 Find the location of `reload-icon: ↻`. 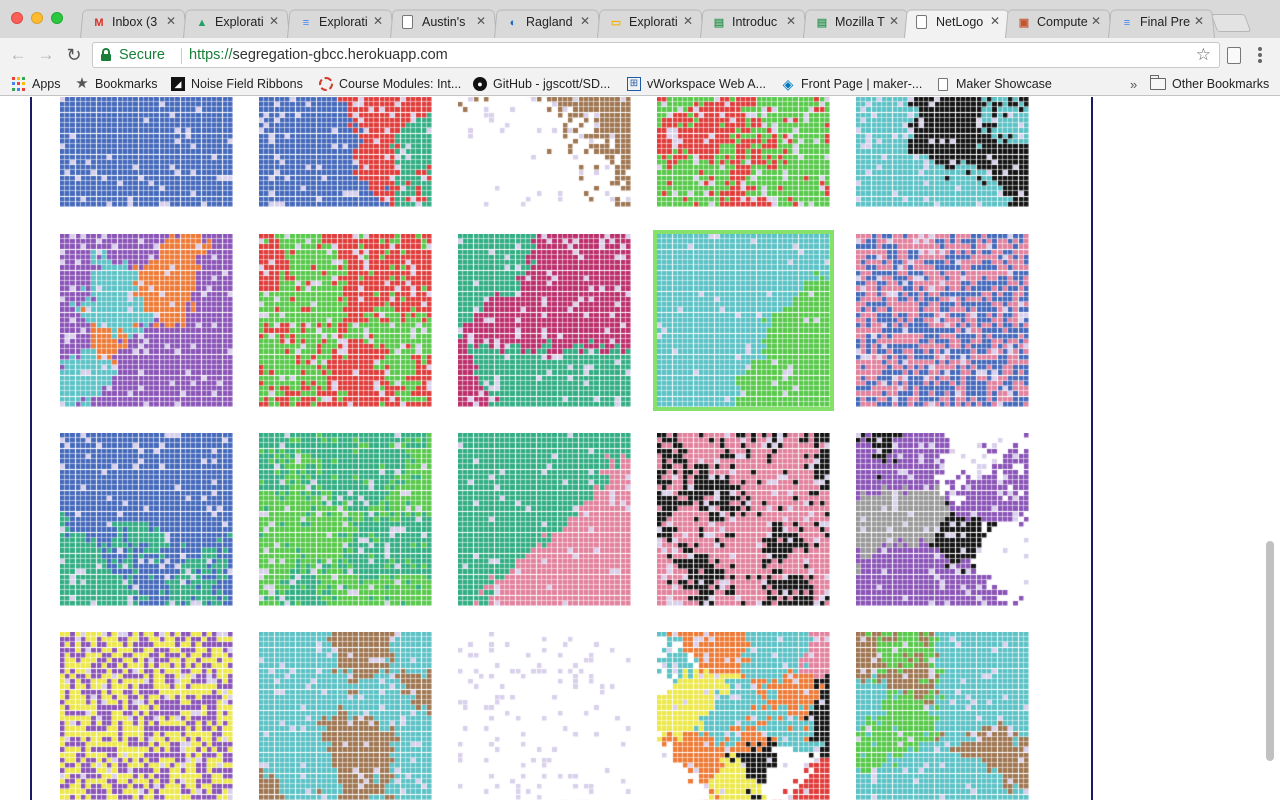

reload-icon: ↻ is located at coordinates (74, 55).